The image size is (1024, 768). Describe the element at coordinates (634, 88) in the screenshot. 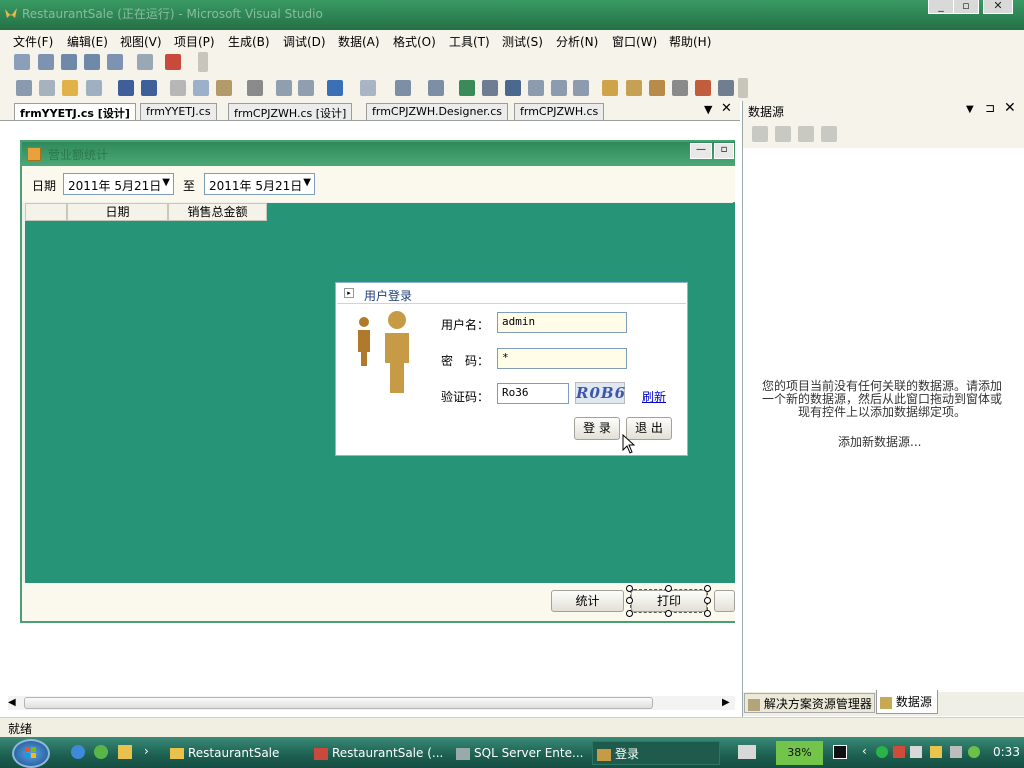

I see `properties-icon` at that location.